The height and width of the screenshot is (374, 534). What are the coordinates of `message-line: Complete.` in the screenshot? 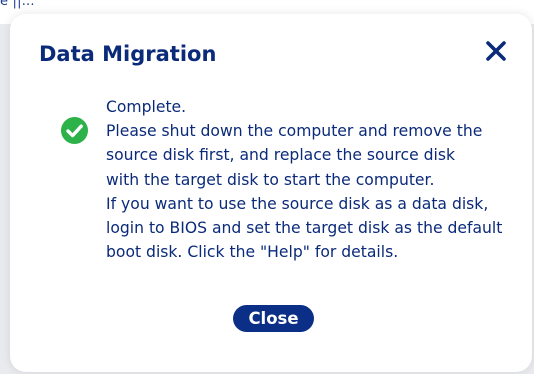 It's located at (146, 107).